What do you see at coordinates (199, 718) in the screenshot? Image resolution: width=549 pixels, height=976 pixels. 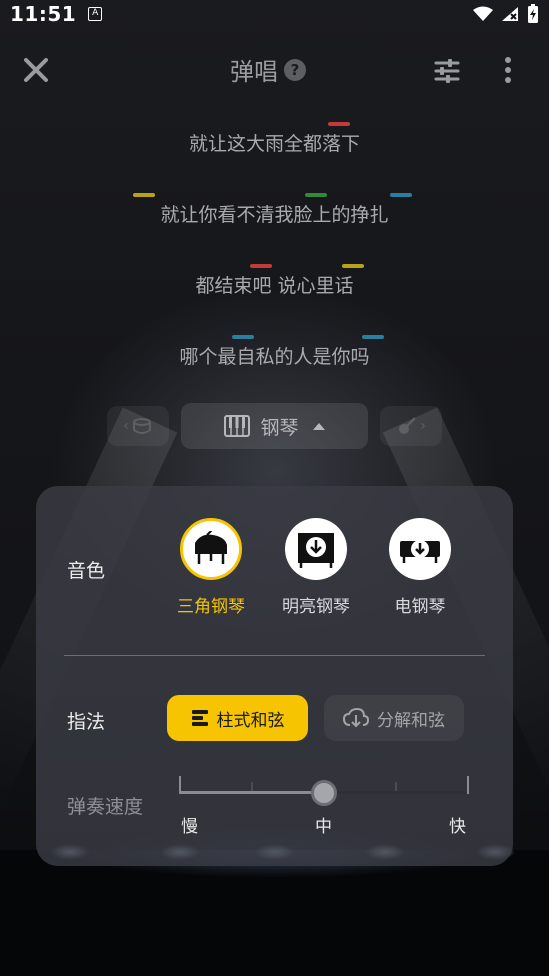 I see `chord-icon` at bounding box center [199, 718].